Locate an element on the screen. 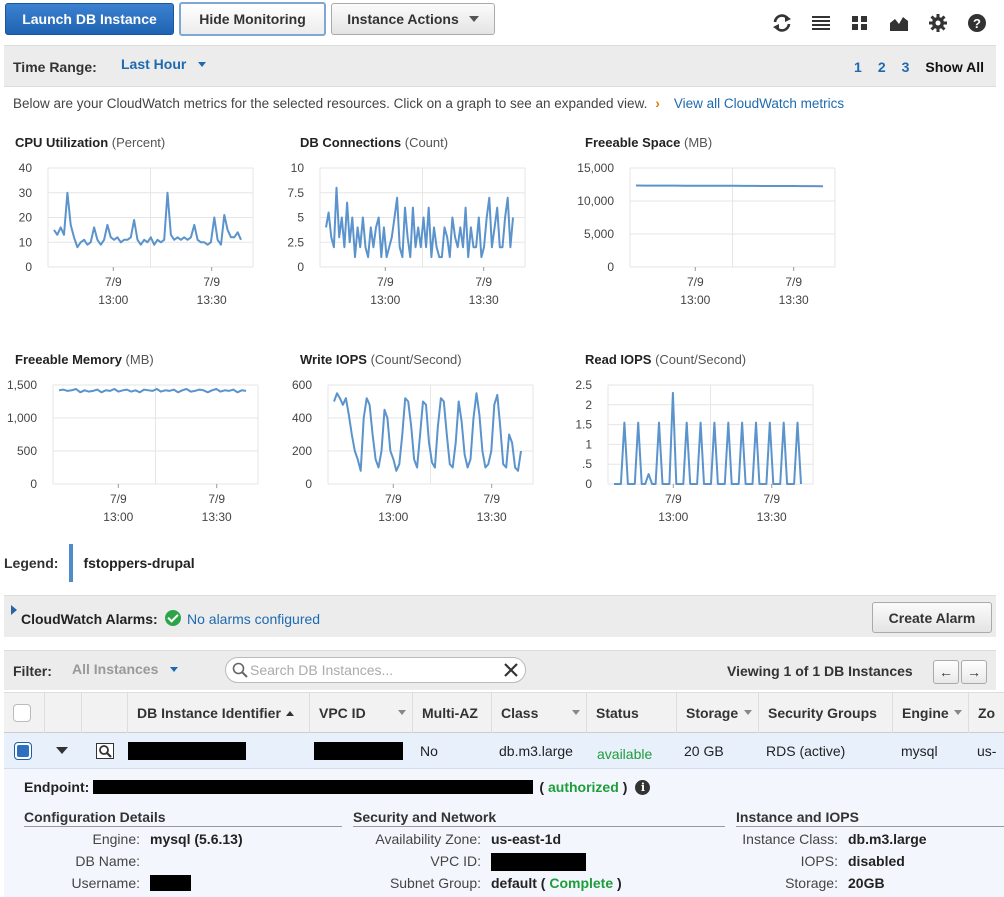 The width and height of the screenshot is (1004, 897). filter-label: Filter: is located at coordinates (32, 671).